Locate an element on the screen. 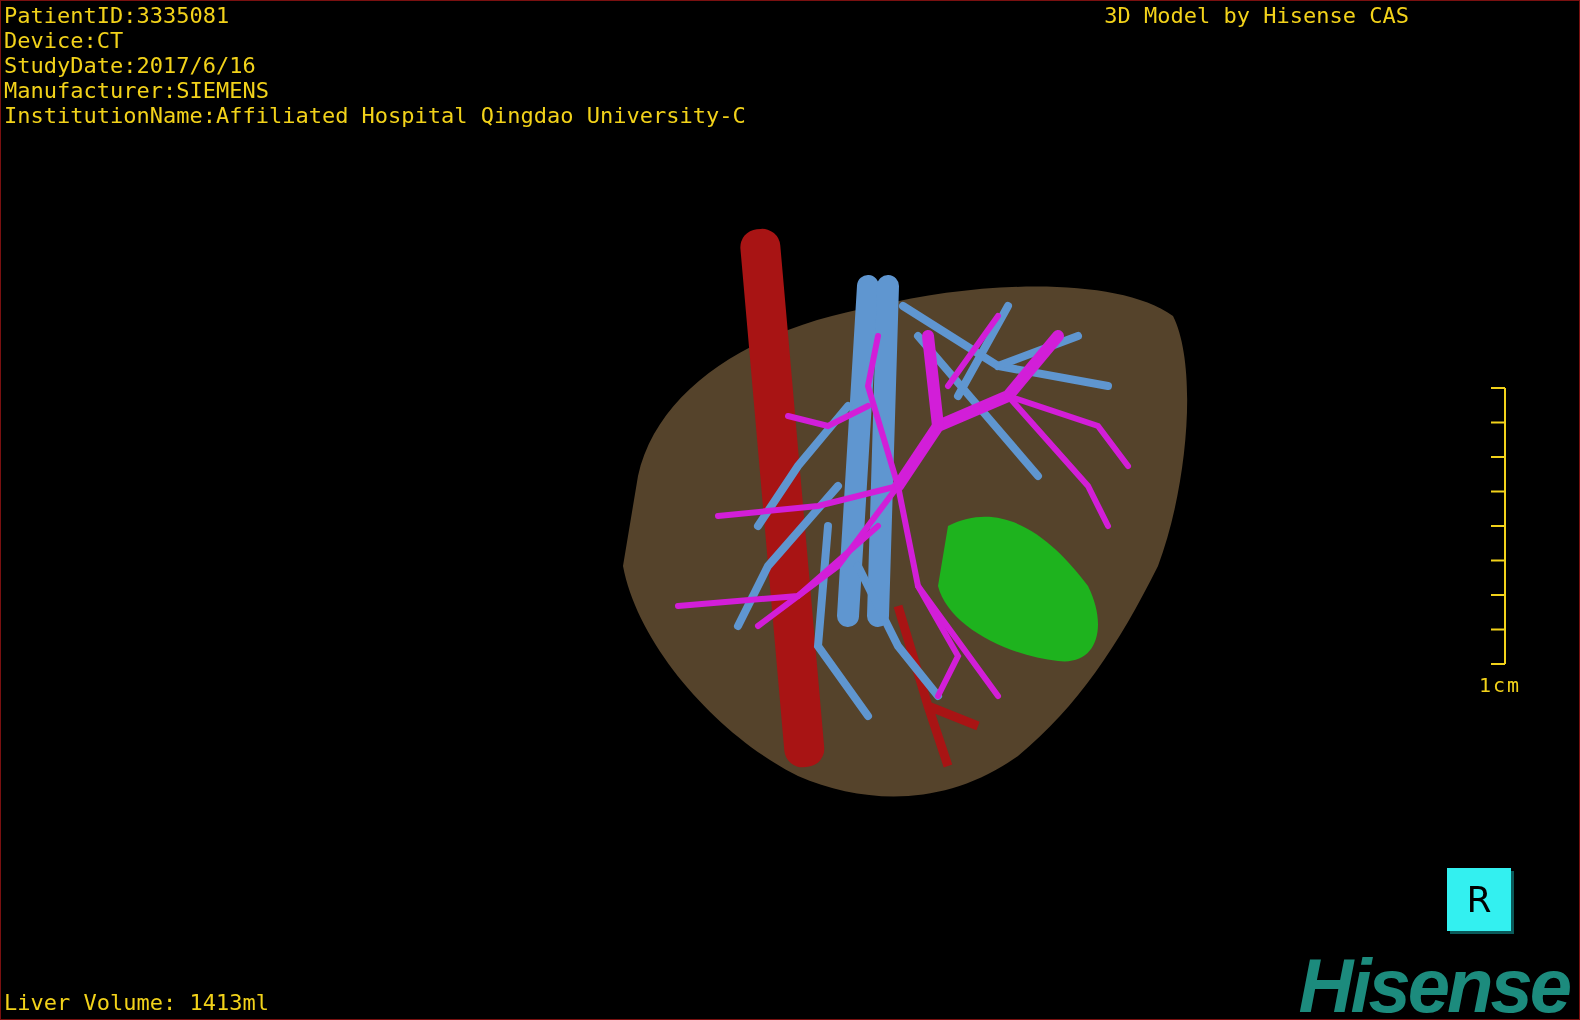 Image resolution: width=1580 pixels, height=1020 pixels. scale-label: 1cm is located at coordinates (1499, 685).